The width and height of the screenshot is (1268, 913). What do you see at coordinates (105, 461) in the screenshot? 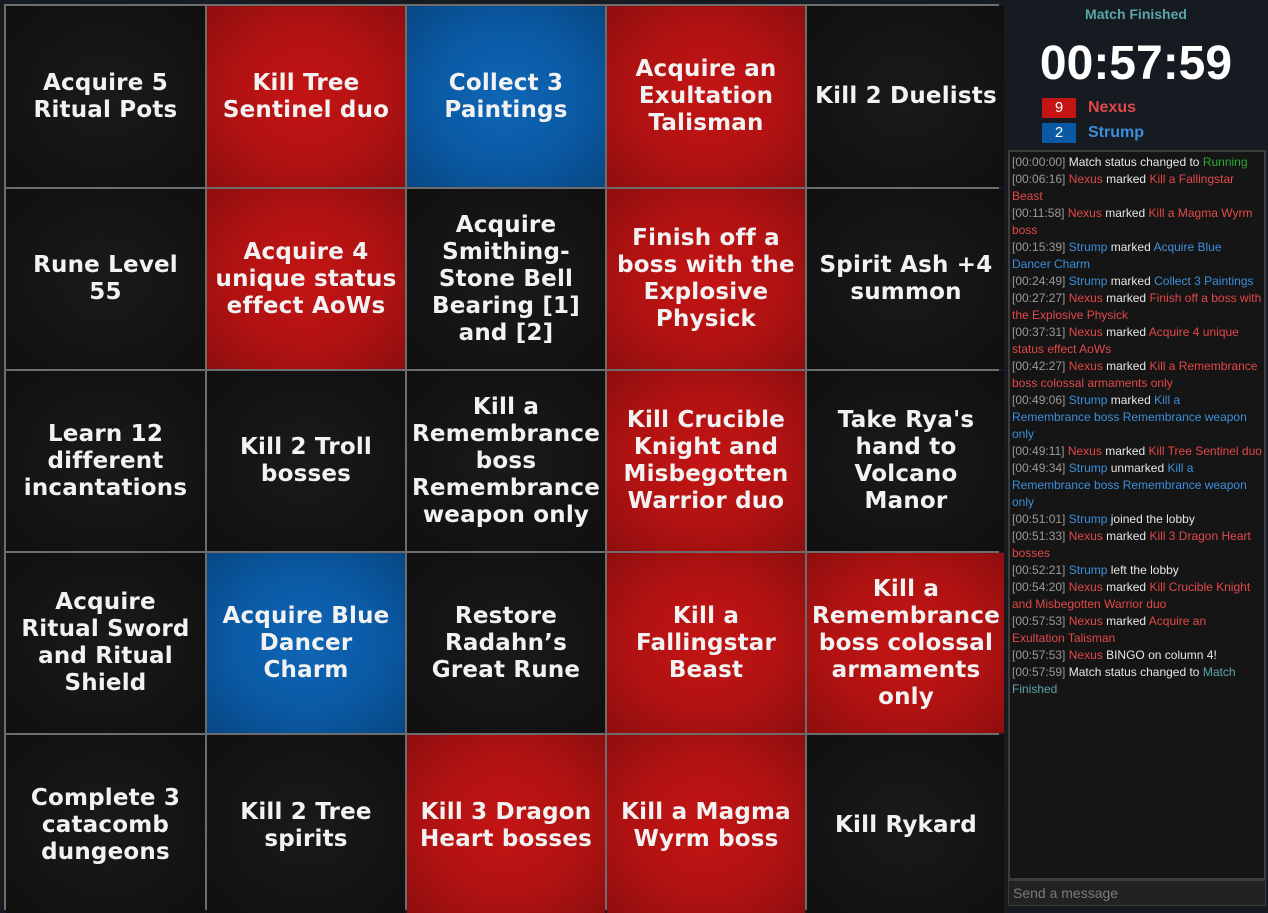
I see `board-cell: Learn 12 different incantations` at bounding box center [105, 461].